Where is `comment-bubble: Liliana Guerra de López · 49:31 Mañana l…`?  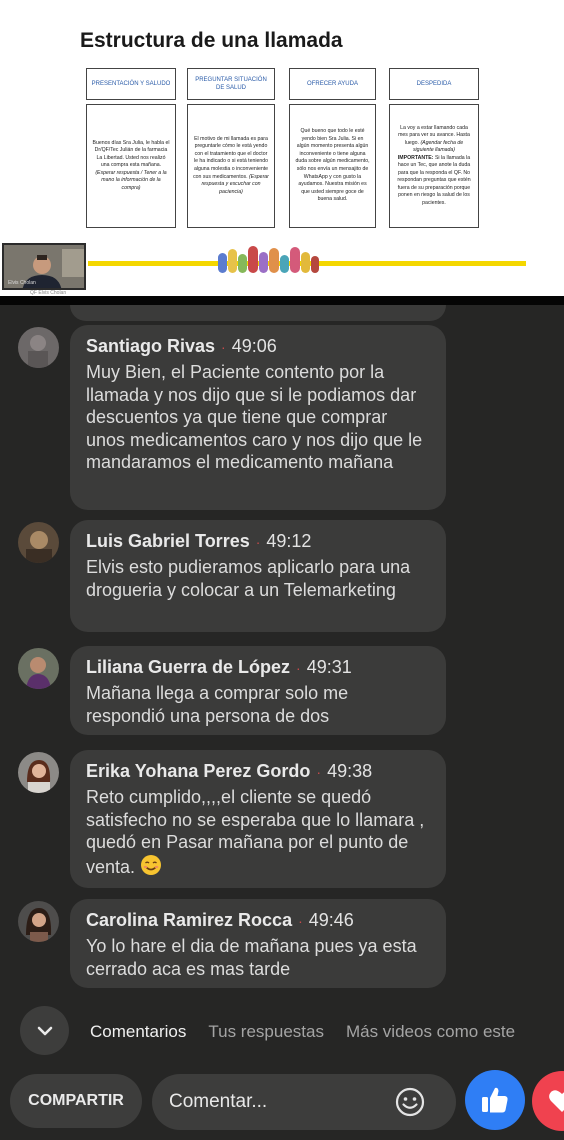 comment-bubble: Liliana Guerra de López · 49:31 Mañana l… is located at coordinates (258, 690).